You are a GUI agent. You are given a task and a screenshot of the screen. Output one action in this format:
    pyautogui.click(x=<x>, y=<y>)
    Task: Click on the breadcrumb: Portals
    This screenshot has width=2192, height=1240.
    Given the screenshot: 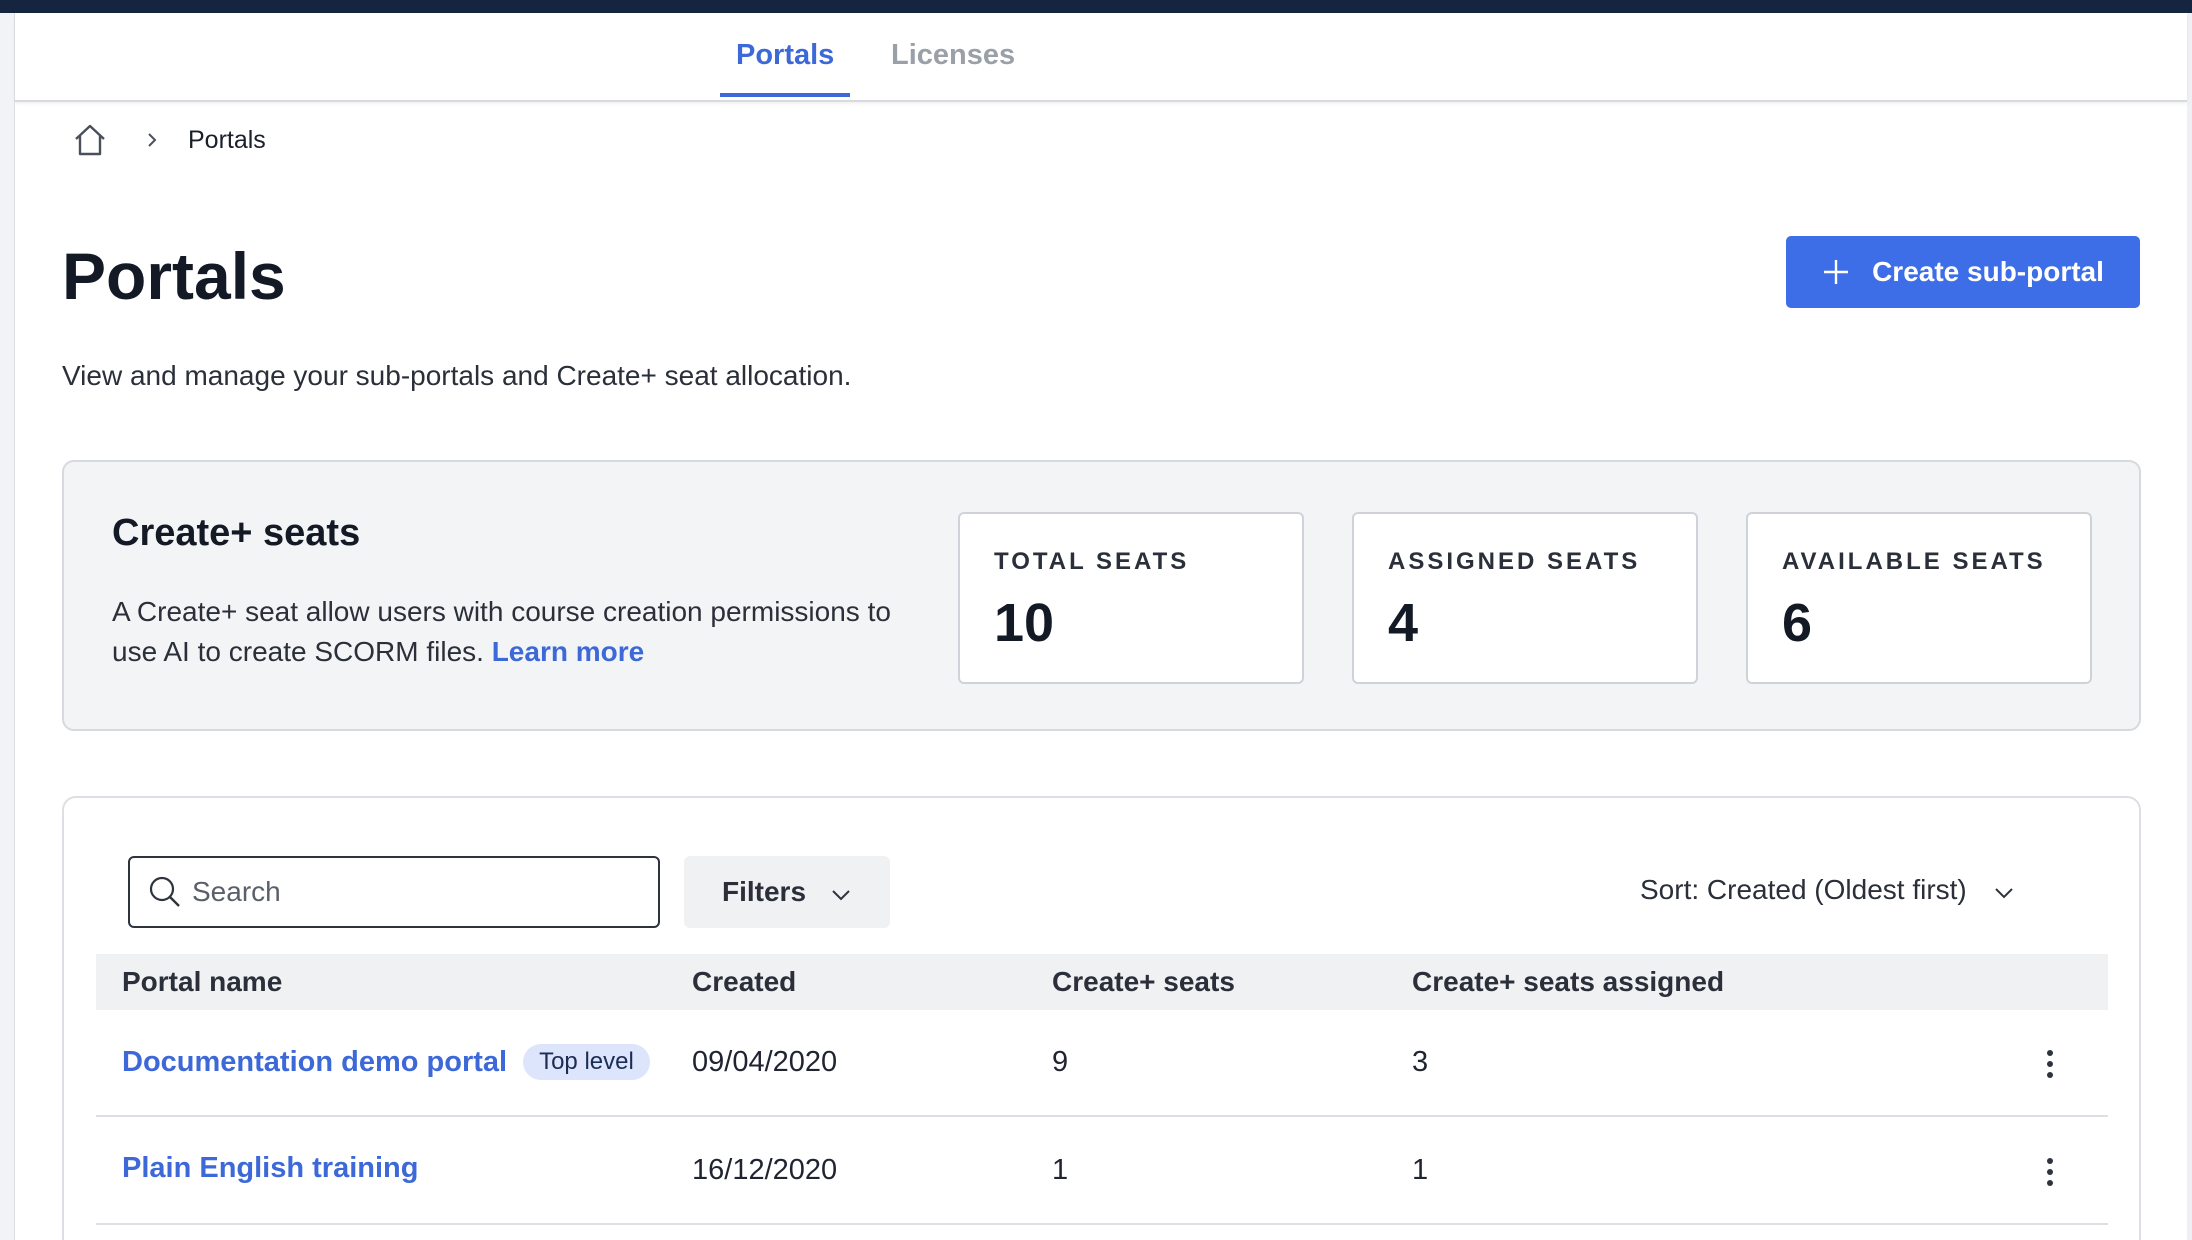 What is the action you would take?
    pyautogui.click(x=169, y=140)
    